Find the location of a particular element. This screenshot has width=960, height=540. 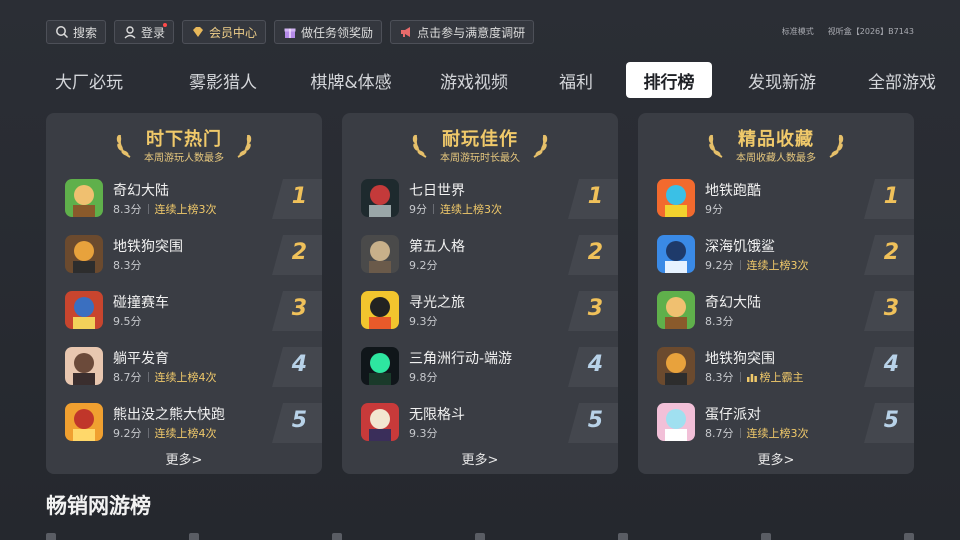

next-row-peek is located at coordinates (480, 536).